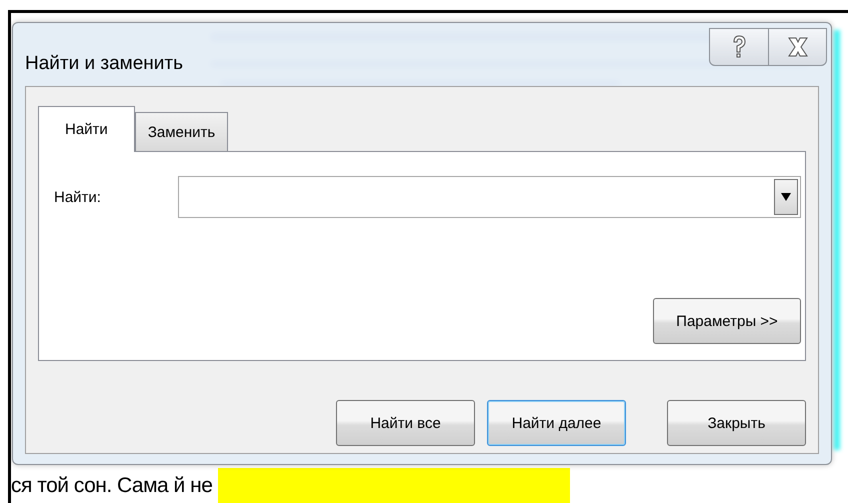  I want to click on caret-icon, so click(786, 197).